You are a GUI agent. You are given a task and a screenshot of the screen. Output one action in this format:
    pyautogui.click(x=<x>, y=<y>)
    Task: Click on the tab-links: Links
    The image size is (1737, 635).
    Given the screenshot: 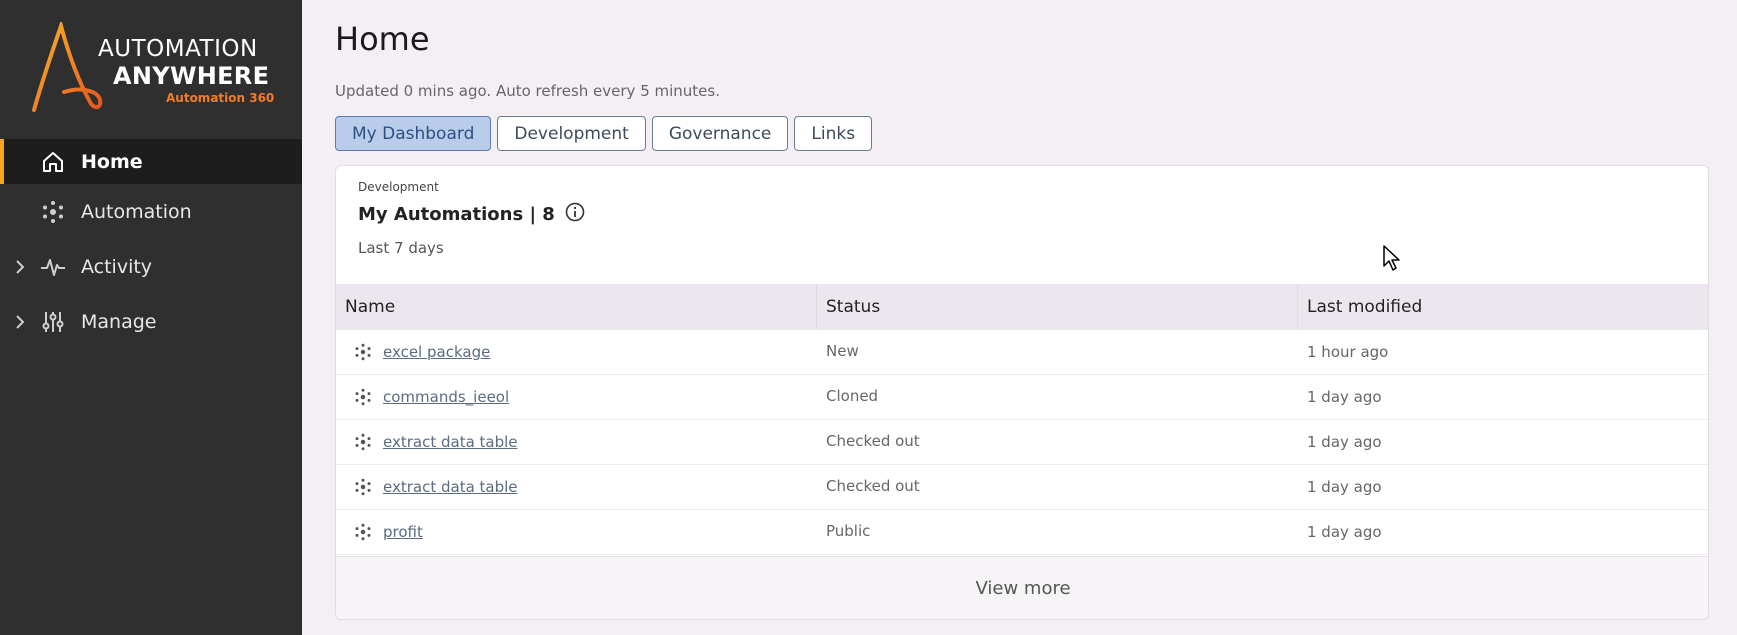 What is the action you would take?
    pyautogui.click(x=833, y=133)
    